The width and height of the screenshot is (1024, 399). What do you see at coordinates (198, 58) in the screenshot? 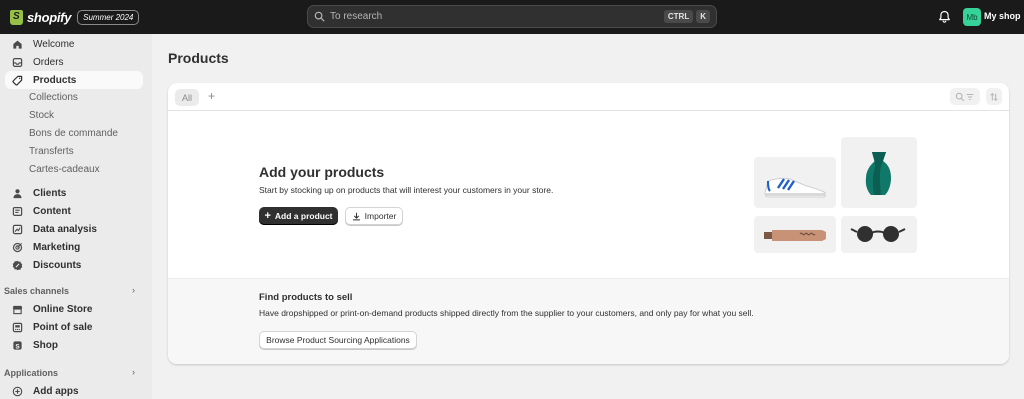
I see `page-title: Products` at bounding box center [198, 58].